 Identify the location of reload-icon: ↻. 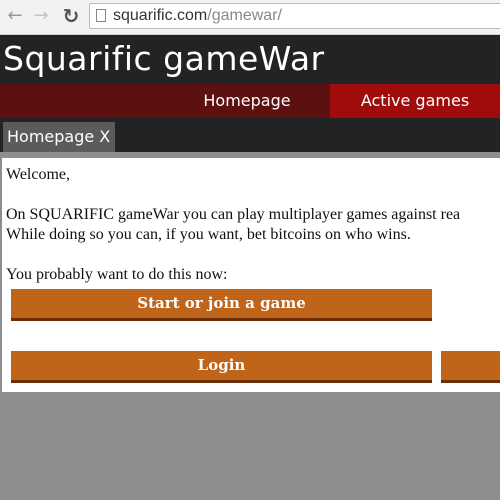
(71, 16).